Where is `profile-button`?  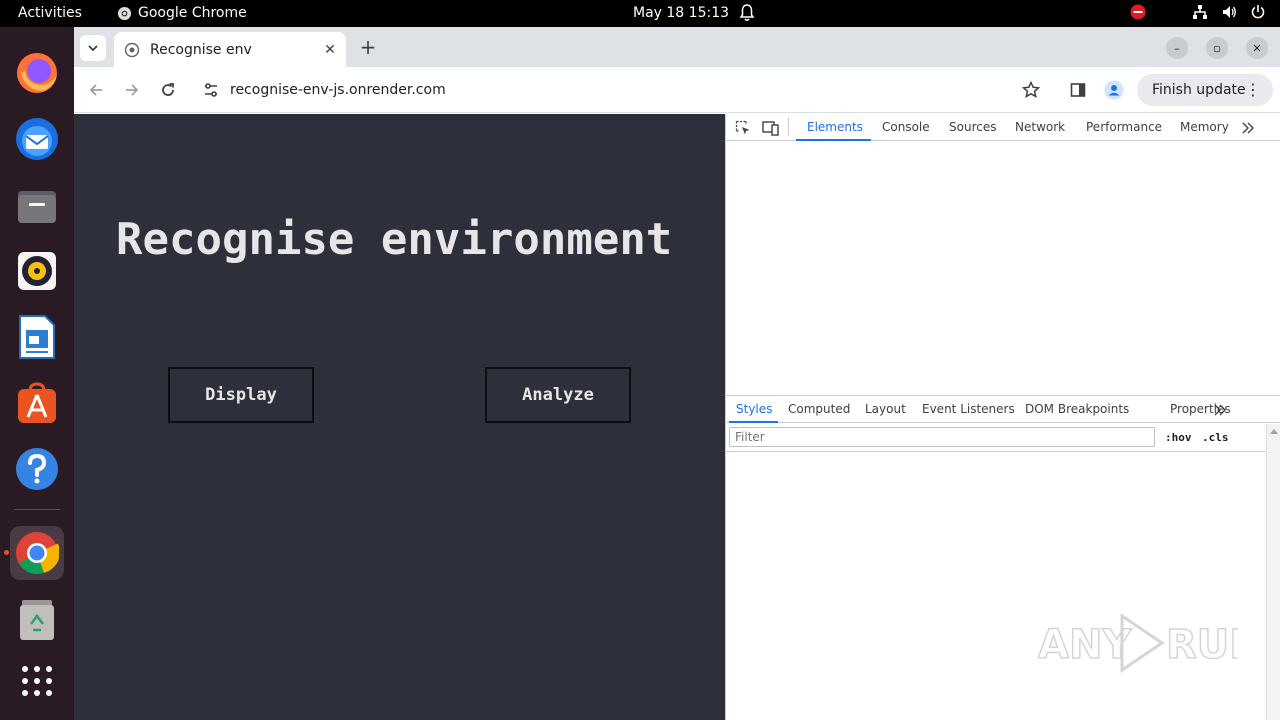 profile-button is located at coordinates (1114, 90).